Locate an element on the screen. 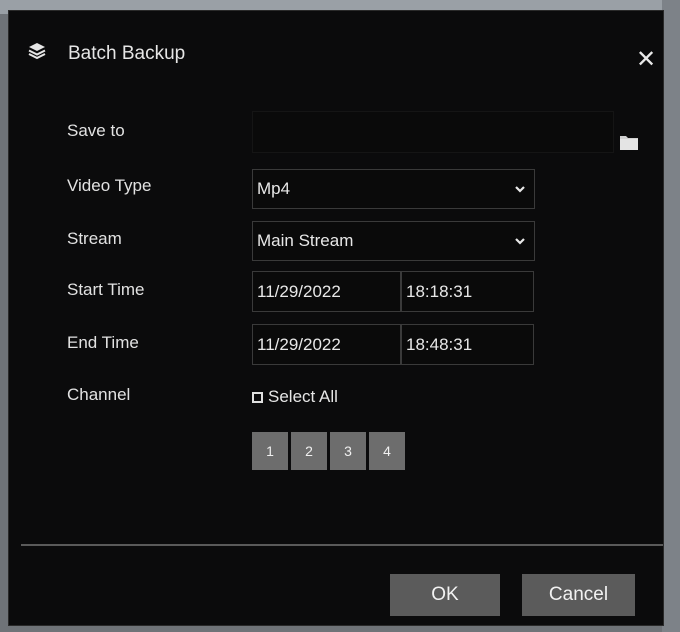  footer-divider is located at coordinates (342, 545).